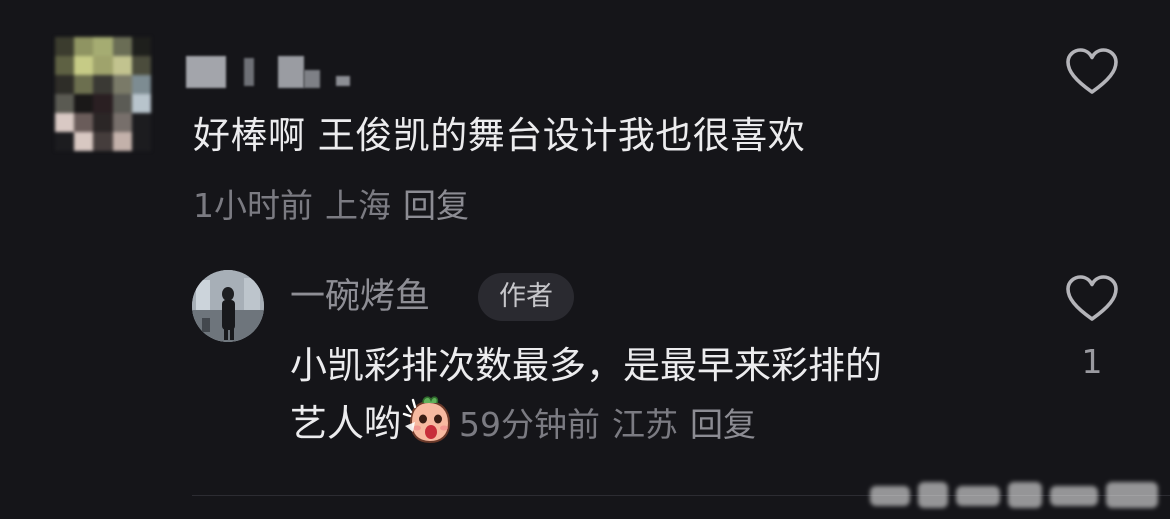 The width and height of the screenshot is (1170, 519). What do you see at coordinates (1016, 495) in the screenshot?
I see `watermark-blurred` at bounding box center [1016, 495].